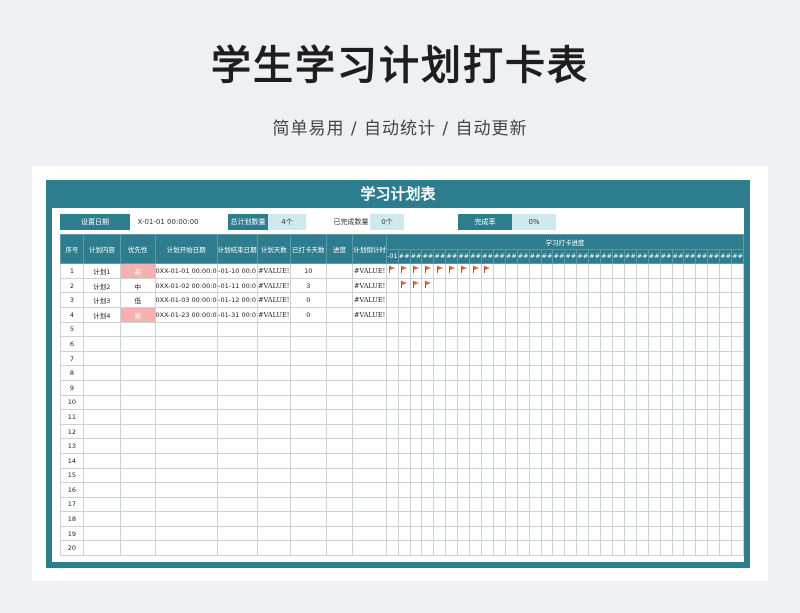 The image size is (800, 613). What do you see at coordinates (137, 314) in the screenshot?
I see `cell-priority: 高` at bounding box center [137, 314].